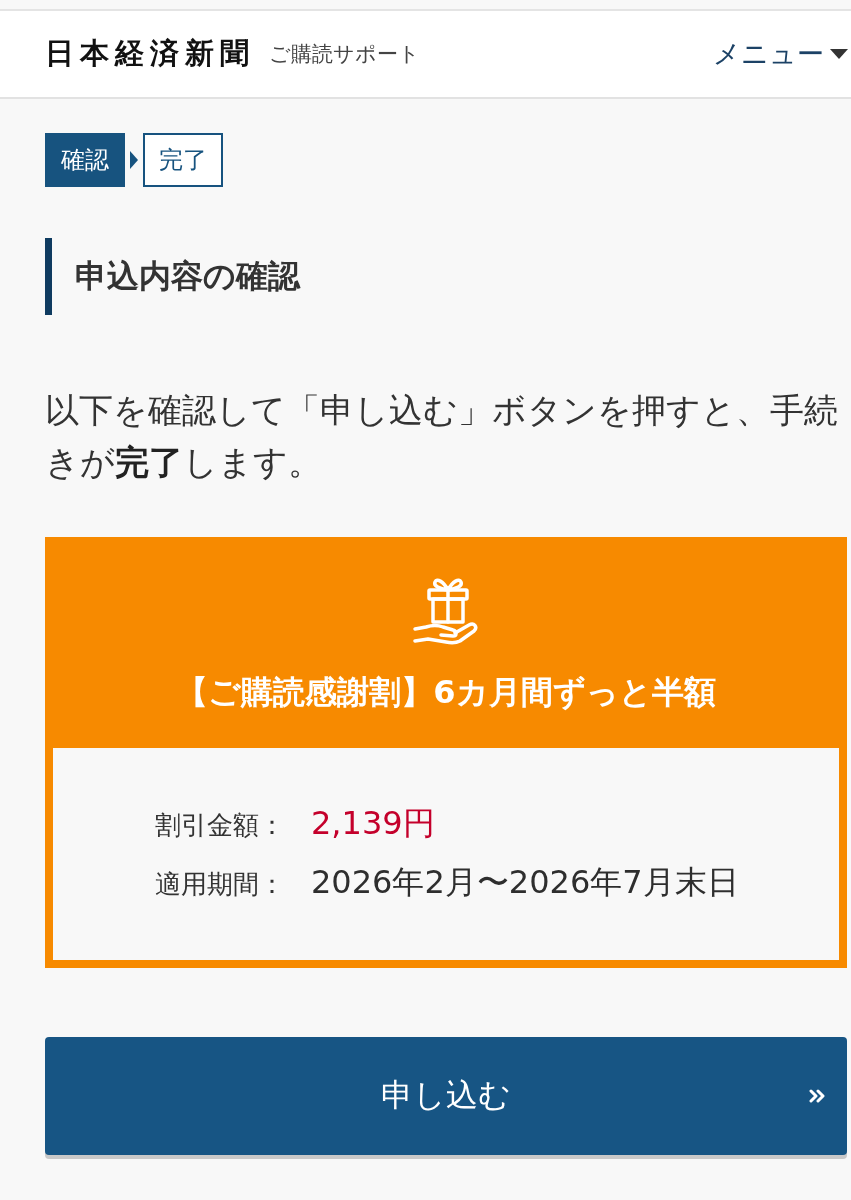 Image resolution: width=851 pixels, height=1200 pixels. What do you see at coordinates (220, 884) in the screenshot?
I see `detail-label: 適用期間：` at bounding box center [220, 884].